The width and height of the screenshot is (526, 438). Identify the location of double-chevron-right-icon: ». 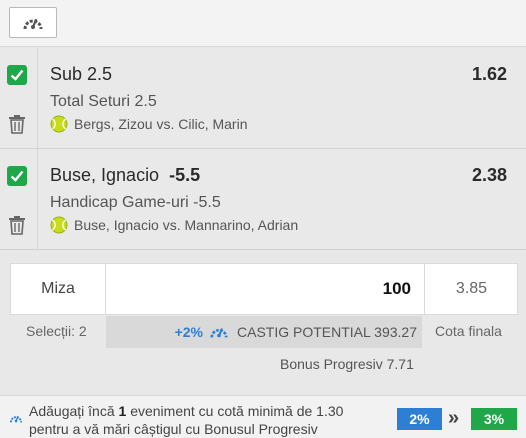
(454, 418).